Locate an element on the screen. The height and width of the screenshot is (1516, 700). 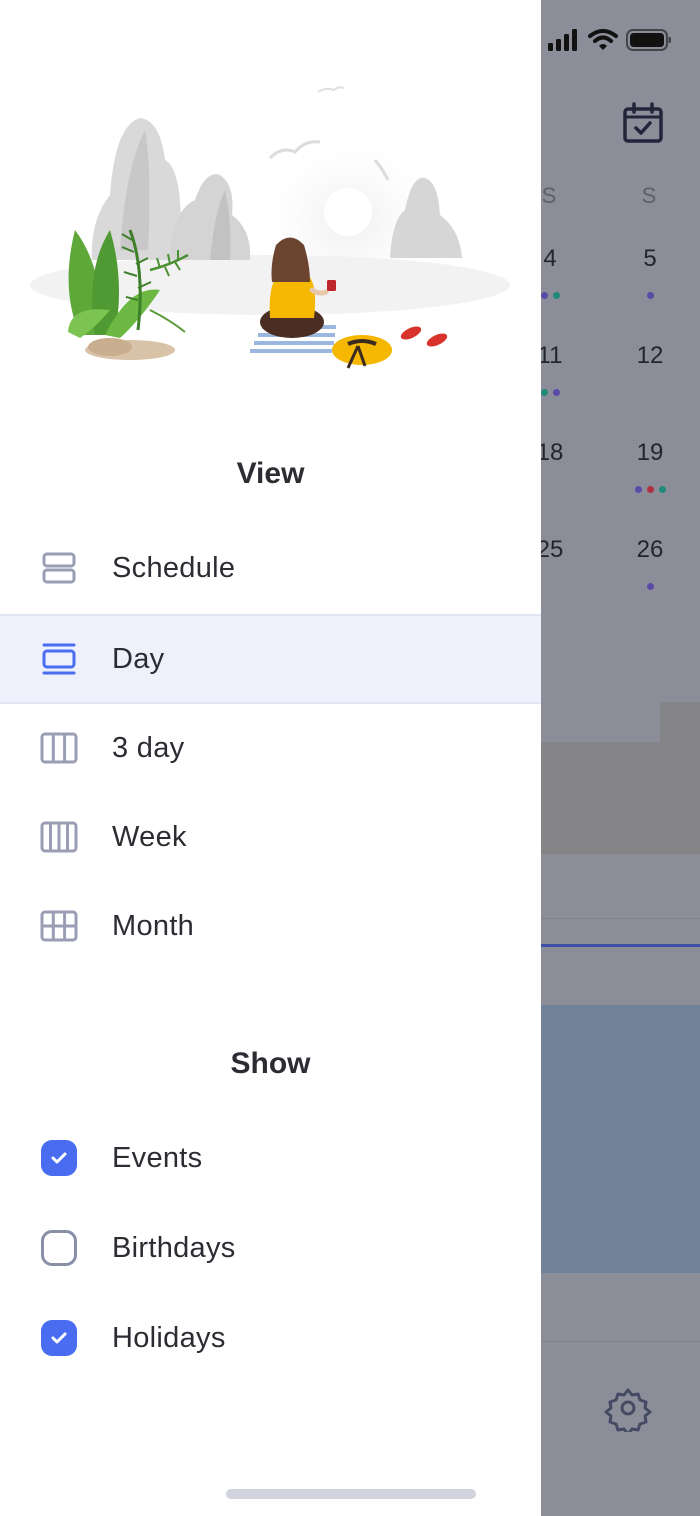
day-view-icon is located at coordinates (59, 659).